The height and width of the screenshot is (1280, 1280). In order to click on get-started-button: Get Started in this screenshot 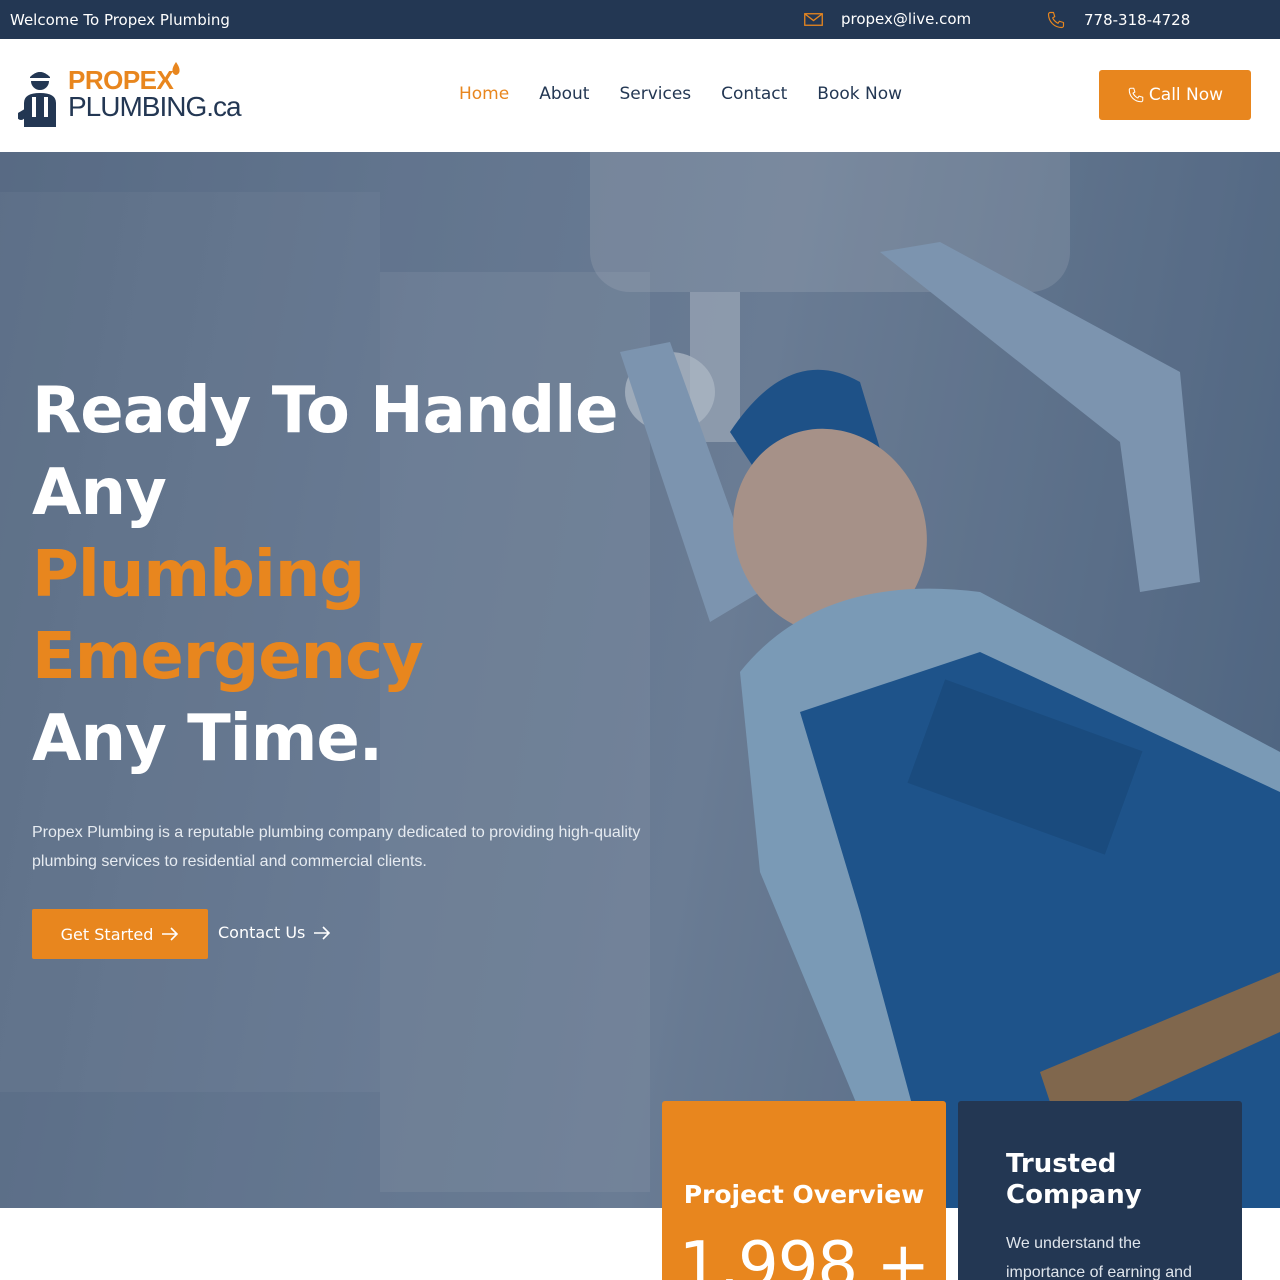, I will do `click(120, 934)`.